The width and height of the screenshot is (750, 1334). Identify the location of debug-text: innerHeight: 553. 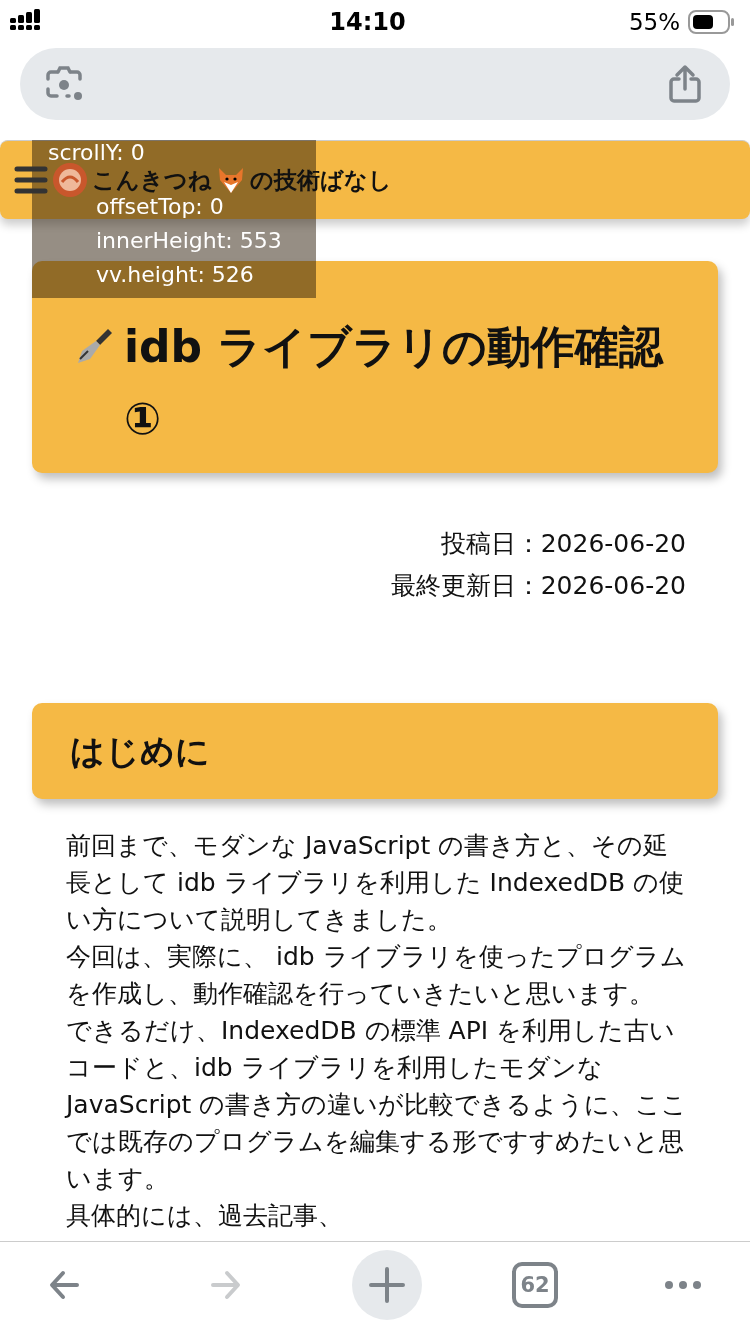
(189, 241).